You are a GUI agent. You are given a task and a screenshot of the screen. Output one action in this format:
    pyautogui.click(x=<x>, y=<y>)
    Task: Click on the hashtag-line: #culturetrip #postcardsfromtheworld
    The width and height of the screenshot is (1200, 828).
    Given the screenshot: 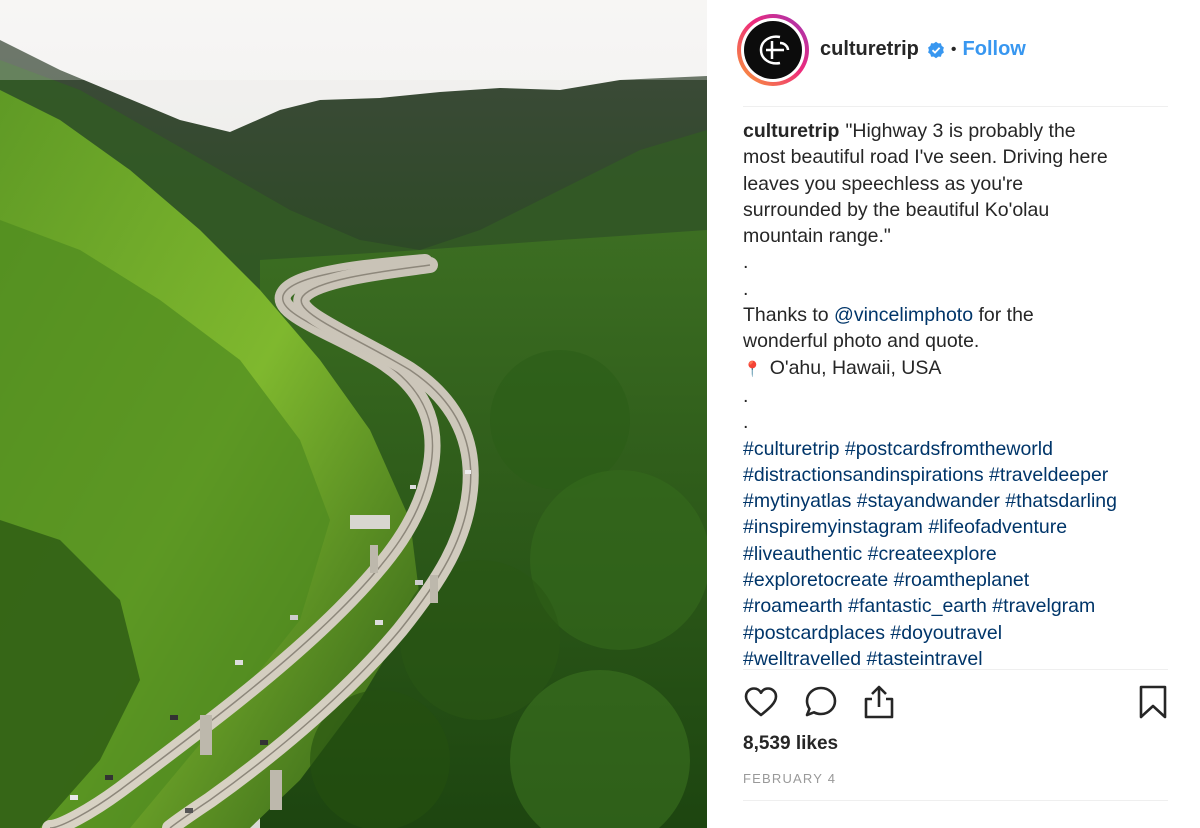 What is the action you would take?
    pyautogui.click(x=963, y=449)
    